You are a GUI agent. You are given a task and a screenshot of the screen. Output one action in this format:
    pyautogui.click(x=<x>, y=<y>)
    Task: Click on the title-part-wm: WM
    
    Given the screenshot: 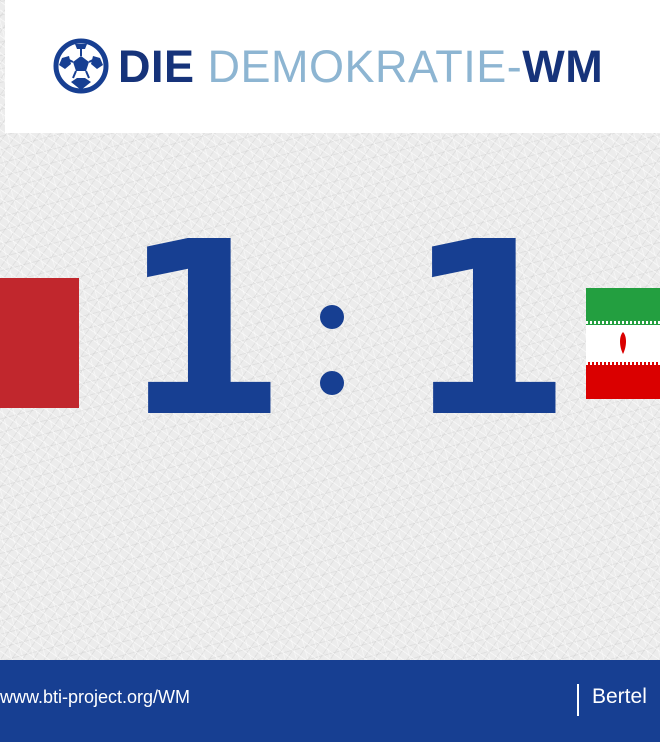 What is the action you would take?
    pyautogui.click(x=563, y=66)
    